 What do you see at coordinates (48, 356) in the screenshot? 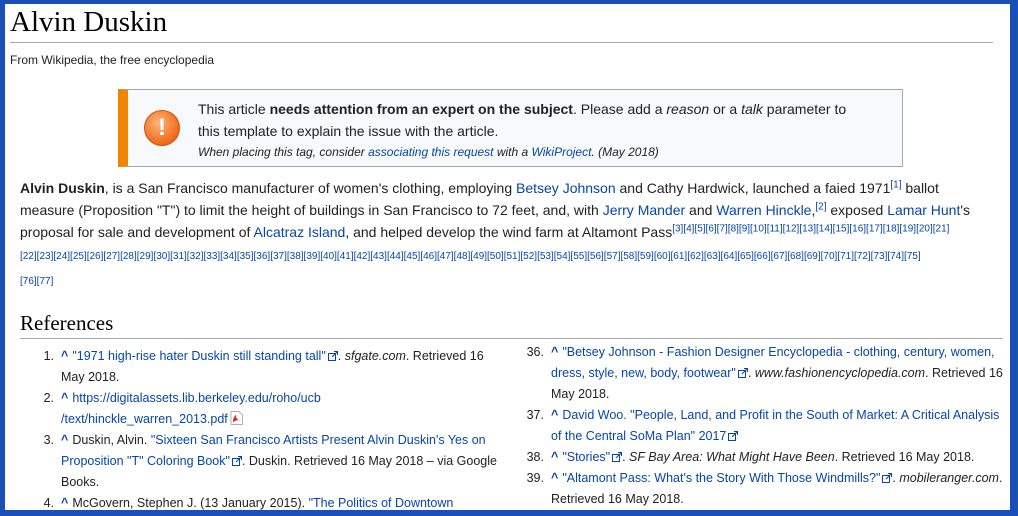
I see `ref-number: 1.` at bounding box center [48, 356].